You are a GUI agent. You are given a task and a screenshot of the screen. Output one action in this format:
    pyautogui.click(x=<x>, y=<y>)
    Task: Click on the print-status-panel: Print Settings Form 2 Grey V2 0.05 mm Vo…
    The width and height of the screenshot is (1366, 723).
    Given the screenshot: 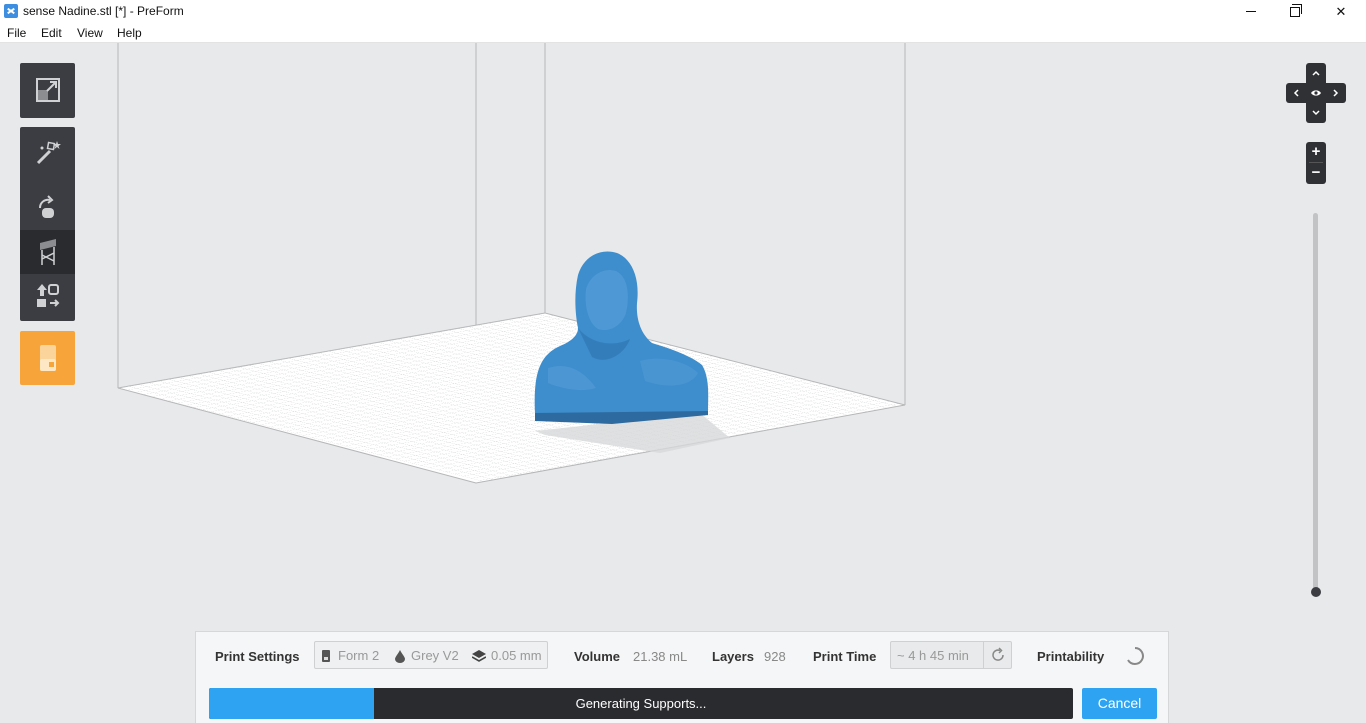 What is the action you would take?
    pyautogui.click(x=682, y=677)
    